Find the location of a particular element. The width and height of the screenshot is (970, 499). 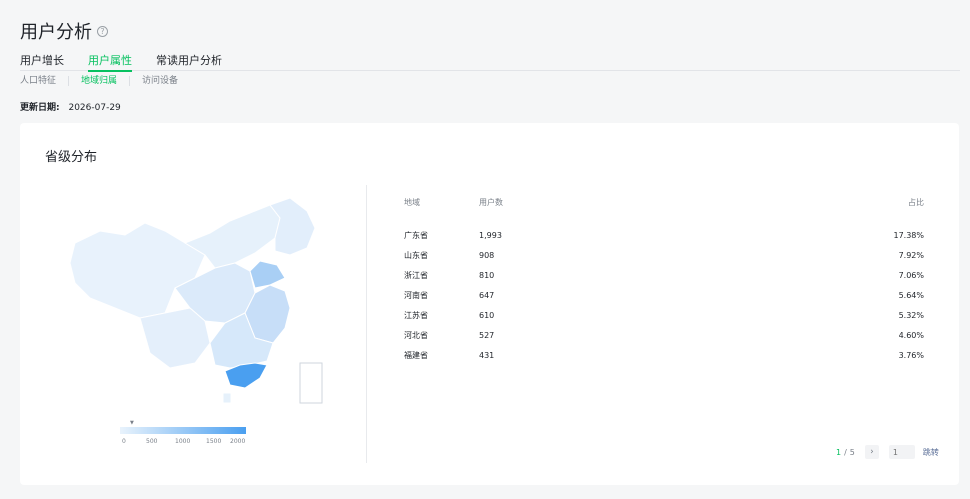

jump-button: 跳转 is located at coordinates (931, 452).